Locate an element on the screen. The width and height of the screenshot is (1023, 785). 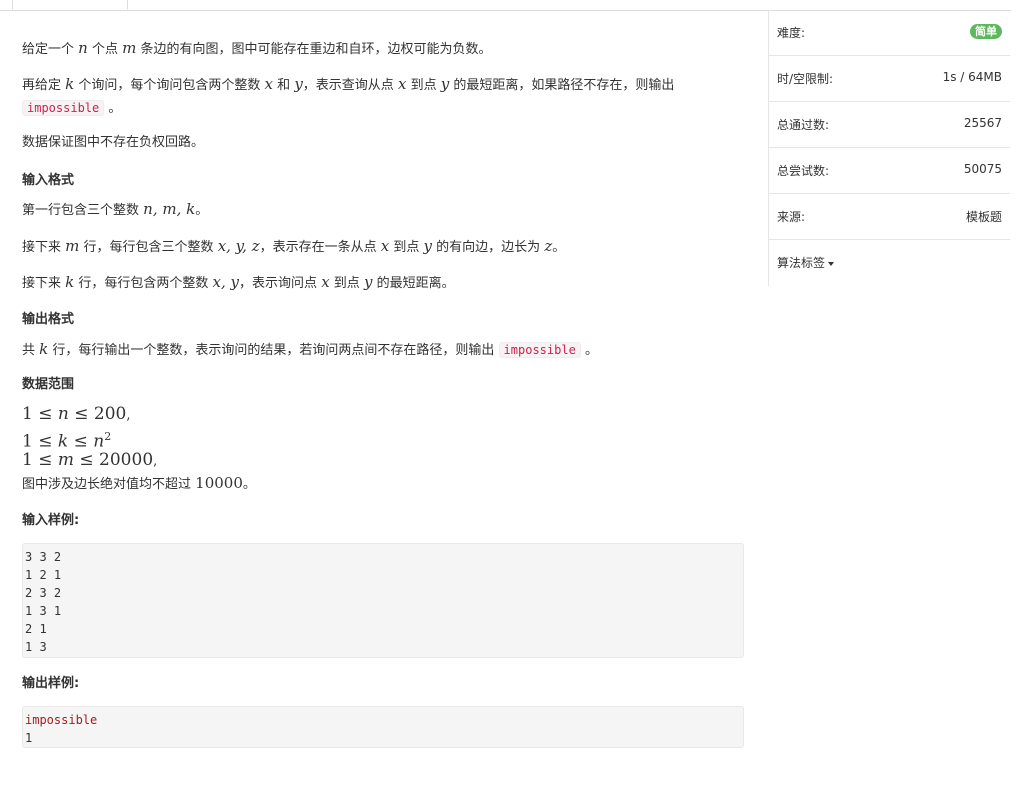
sample-input-line: 1 2 1 is located at coordinates (43, 575).